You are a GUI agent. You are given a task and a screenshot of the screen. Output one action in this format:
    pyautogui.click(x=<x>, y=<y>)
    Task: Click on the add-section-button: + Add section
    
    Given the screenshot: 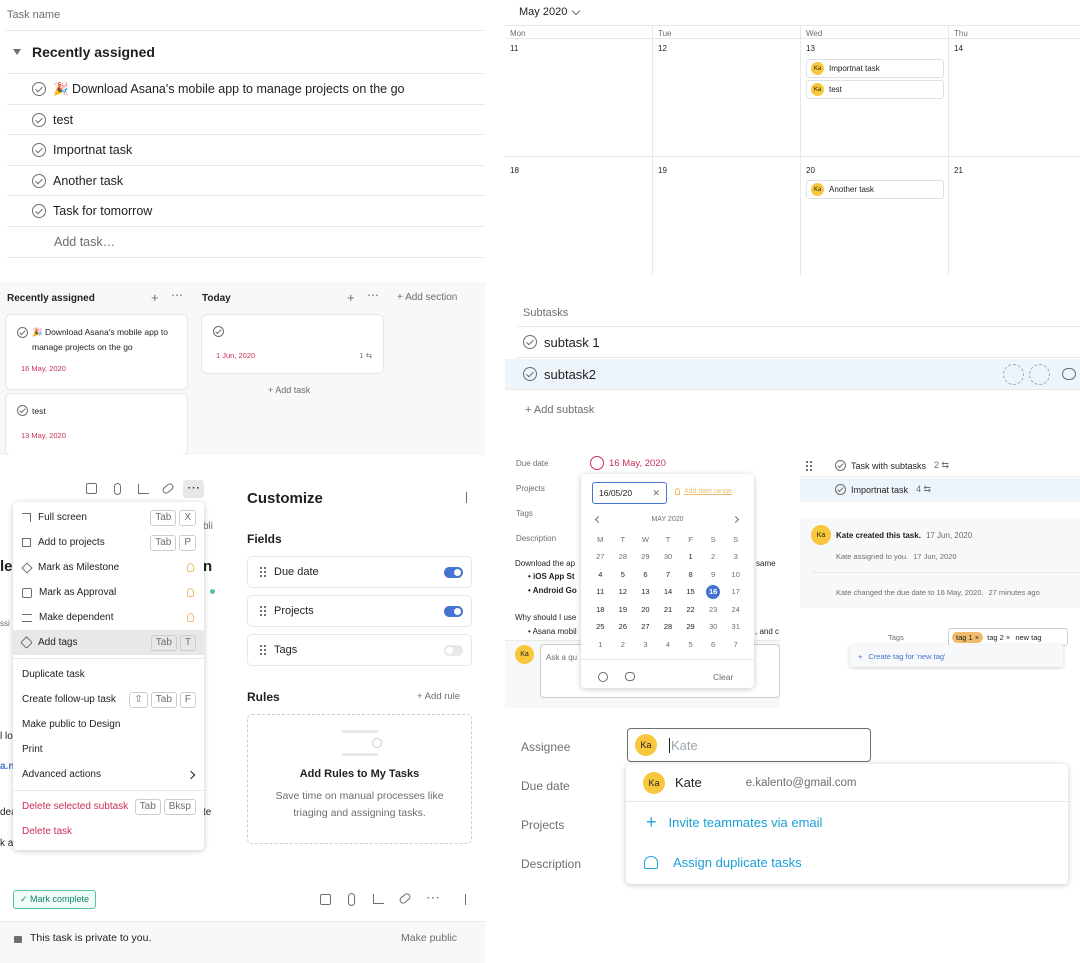 What is the action you would take?
    pyautogui.click(x=427, y=297)
    